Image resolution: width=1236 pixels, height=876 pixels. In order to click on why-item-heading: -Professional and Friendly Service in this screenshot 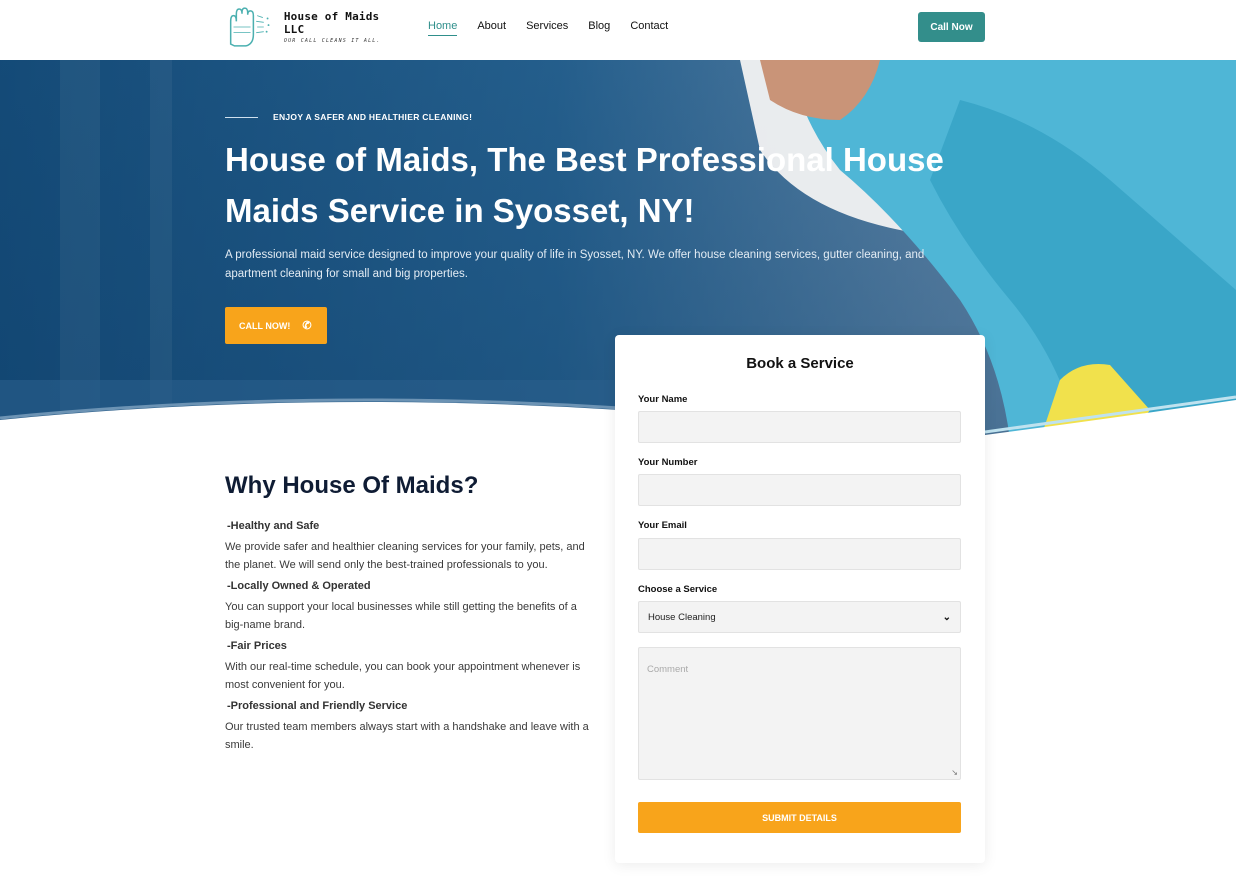, I will do `click(317, 706)`.